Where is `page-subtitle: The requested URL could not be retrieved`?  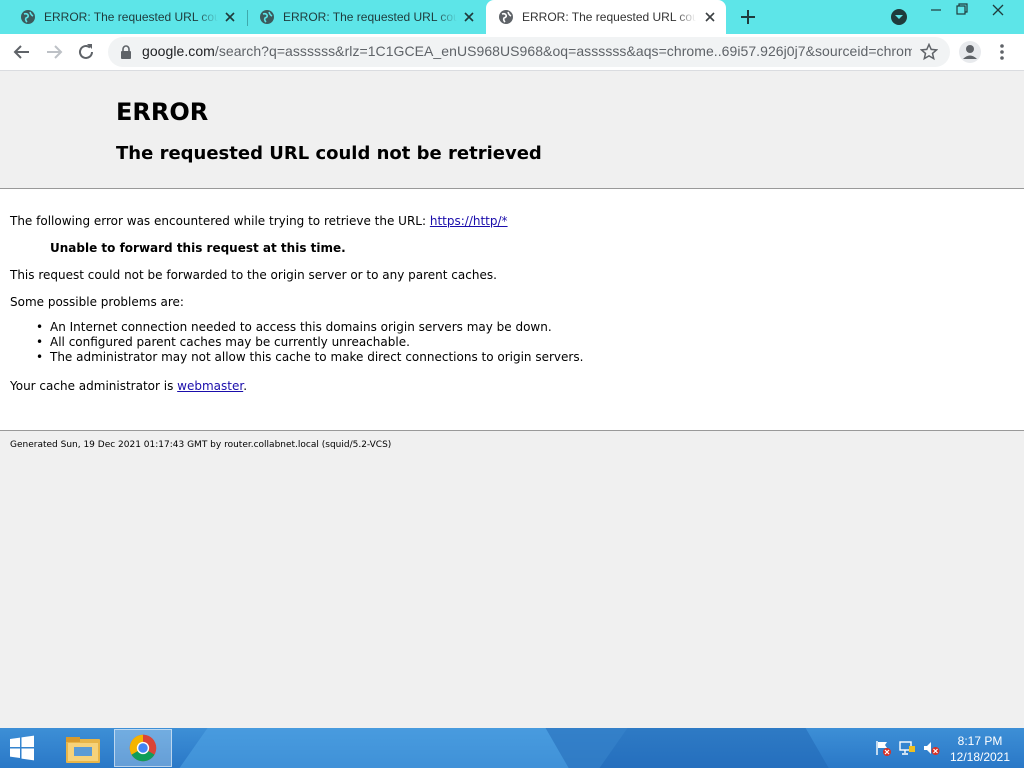 page-subtitle: The requested URL could not be retrieved is located at coordinates (329, 153).